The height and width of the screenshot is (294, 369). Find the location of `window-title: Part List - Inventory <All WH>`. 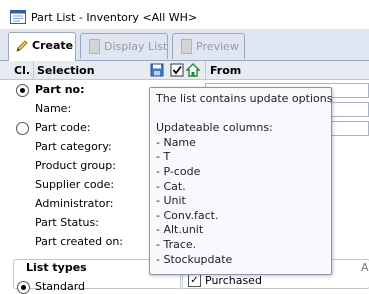

window-title: Part List - Inventory <All WH> is located at coordinates (114, 17).